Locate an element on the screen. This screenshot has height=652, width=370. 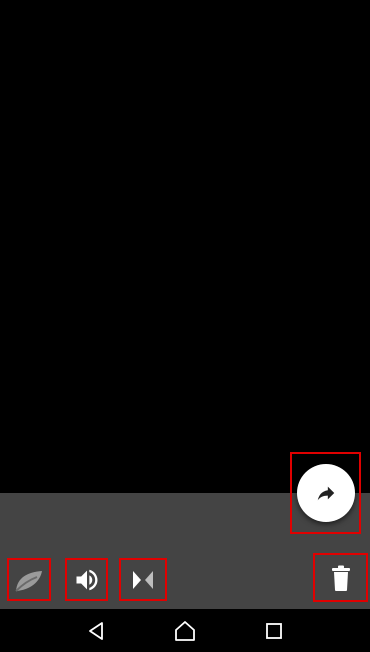
nav-recents-button is located at coordinates (274, 631).